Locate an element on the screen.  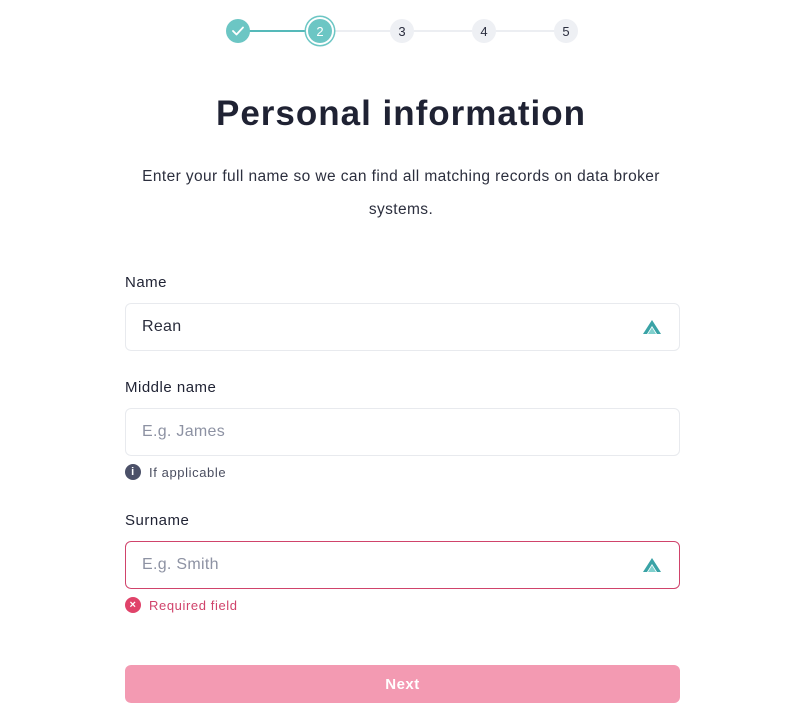
check-icon is located at coordinates (238, 31).